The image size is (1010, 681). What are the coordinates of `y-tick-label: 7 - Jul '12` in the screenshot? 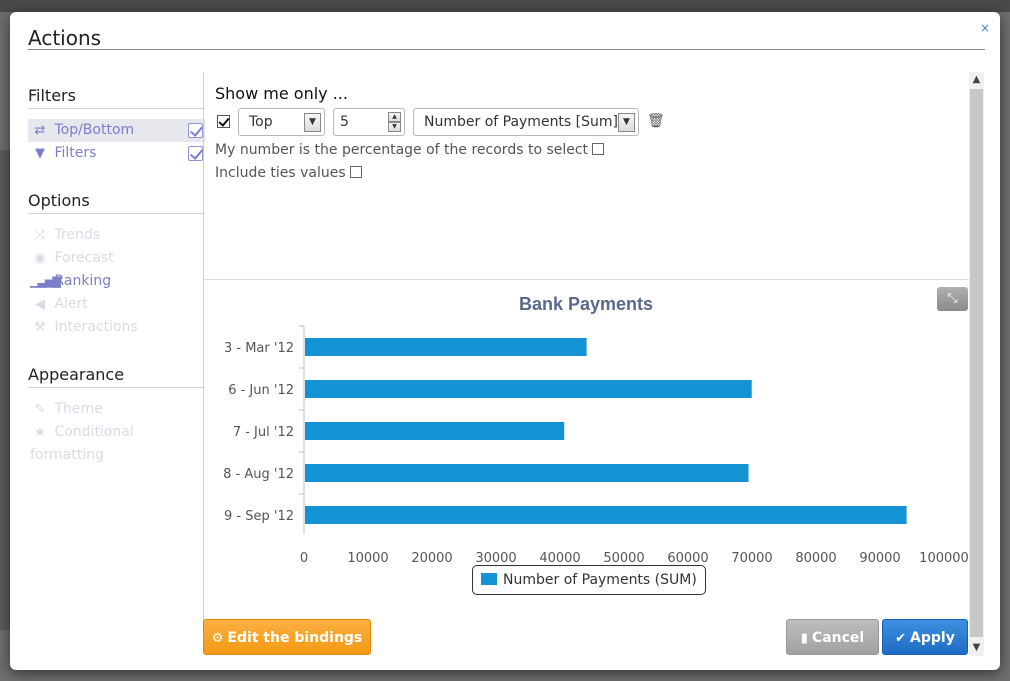 It's located at (263, 432).